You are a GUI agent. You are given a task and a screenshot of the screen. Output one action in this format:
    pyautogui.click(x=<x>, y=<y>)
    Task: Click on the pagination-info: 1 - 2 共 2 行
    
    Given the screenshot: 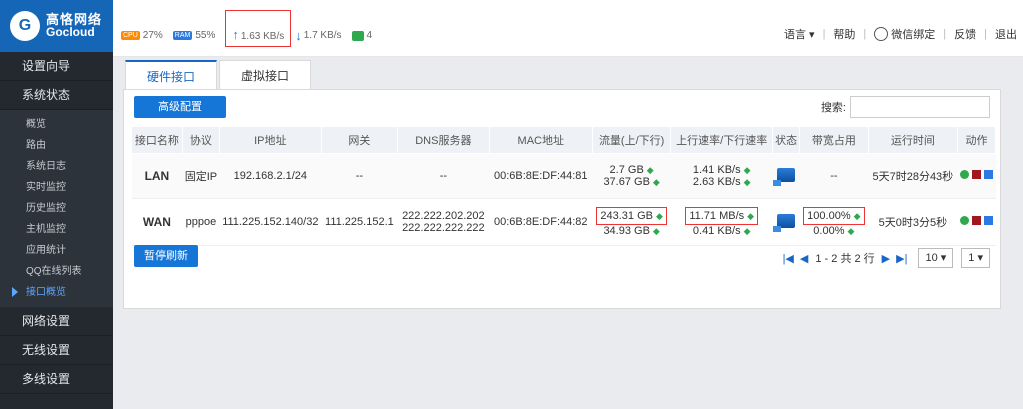 What is the action you would take?
    pyautogui.click(x=845, y=259)
    